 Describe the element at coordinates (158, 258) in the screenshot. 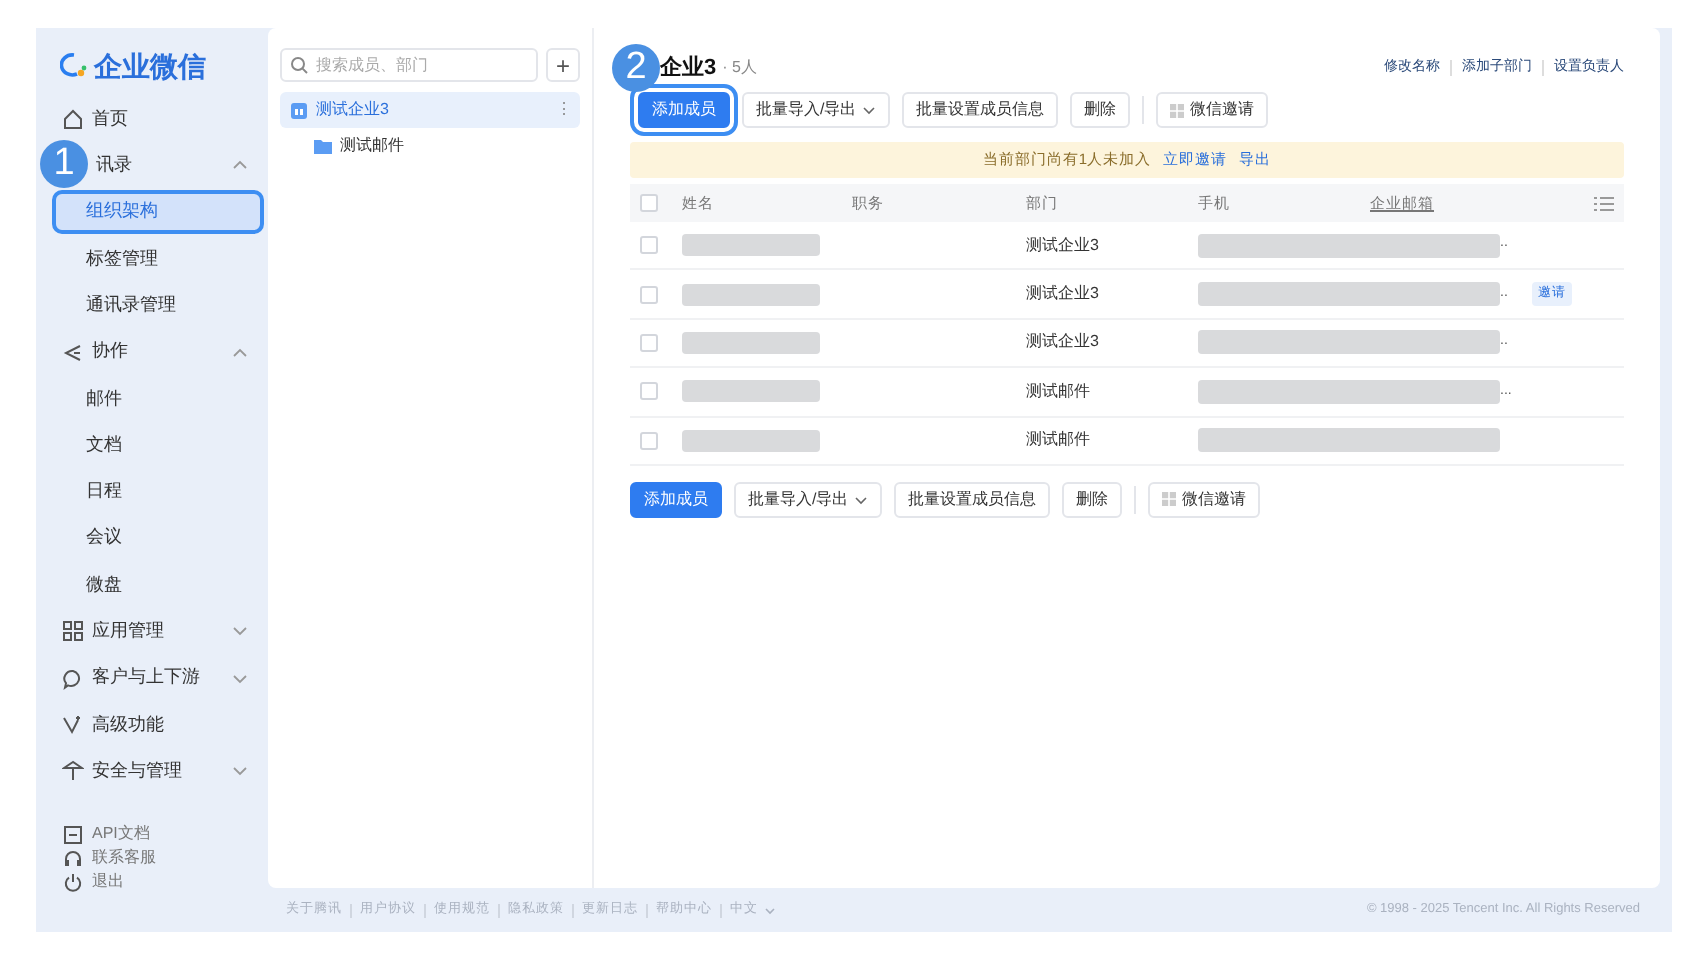

I see `sidebar-item: 标签管理` at that location.